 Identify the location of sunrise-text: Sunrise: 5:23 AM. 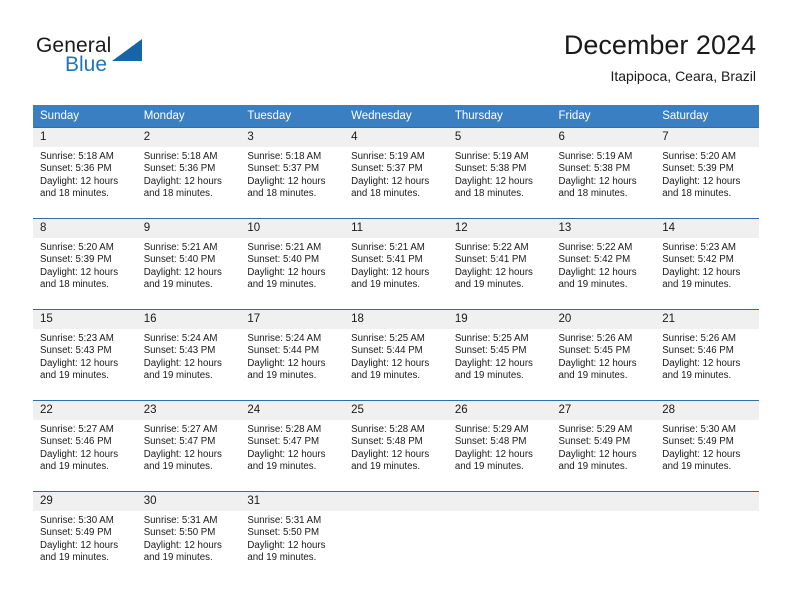
(77, 338).